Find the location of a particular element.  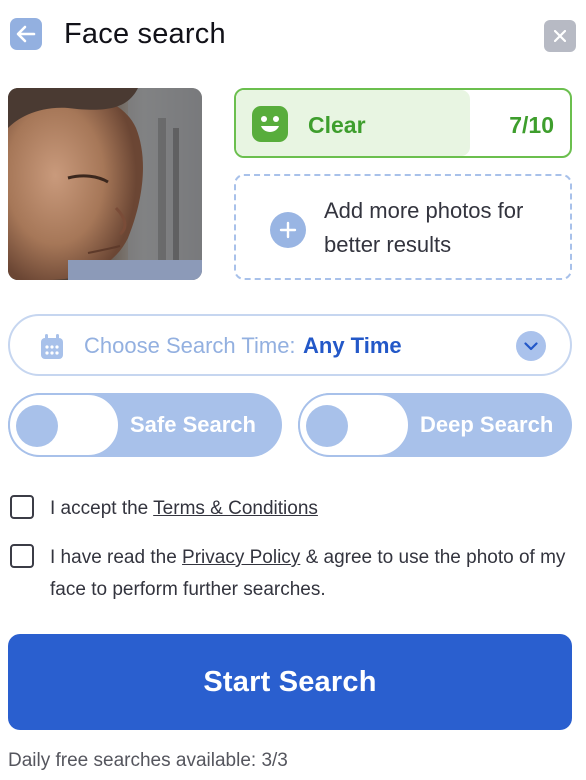

search-time-select: Choose Search Time: Any Time is located at coordinates (290, 345).